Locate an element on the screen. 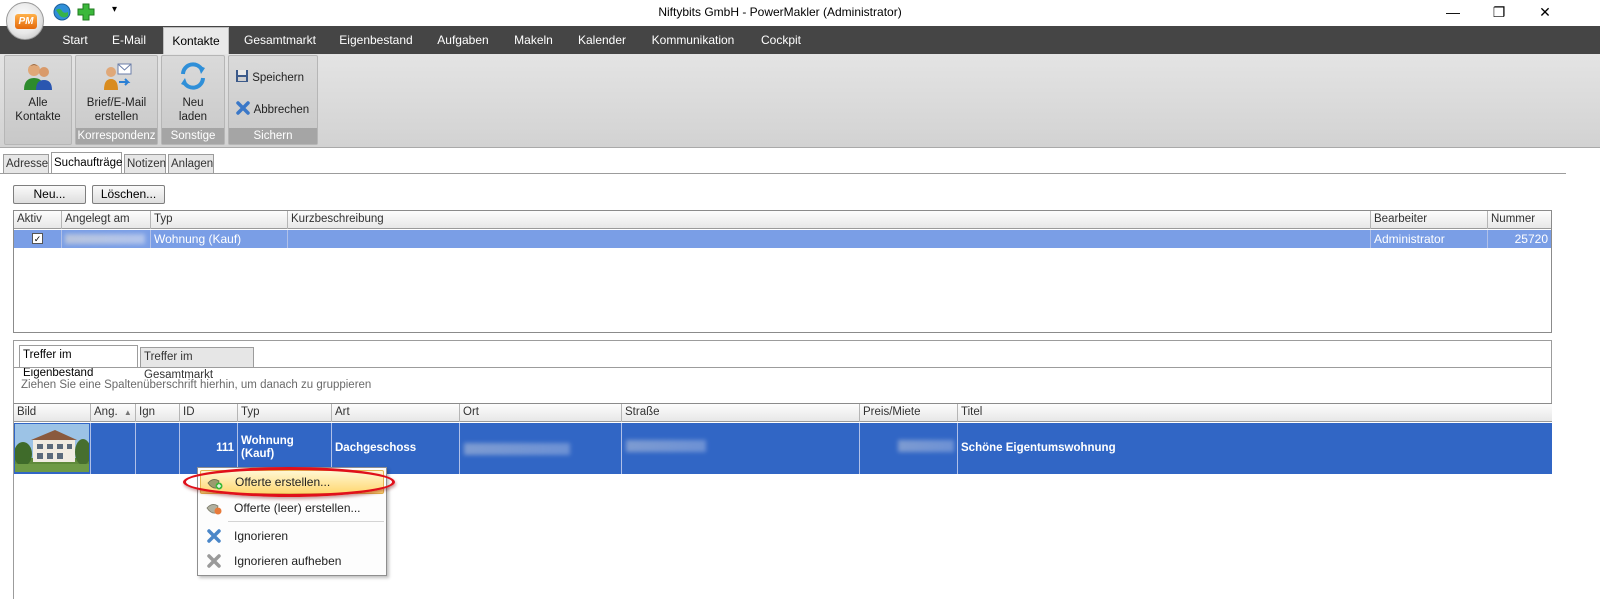 Image resolution: width=1600 pixels, height=601 pixels. group-label-save: Sichern is located at coordinates (273, 136).